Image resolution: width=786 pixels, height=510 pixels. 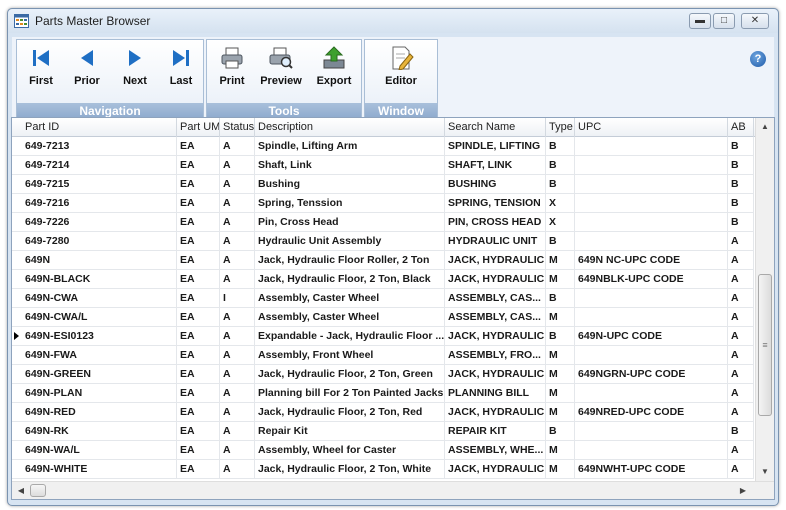 I want to click on cell-part-id: 649N-WA/L, so click(x=99, y=450).